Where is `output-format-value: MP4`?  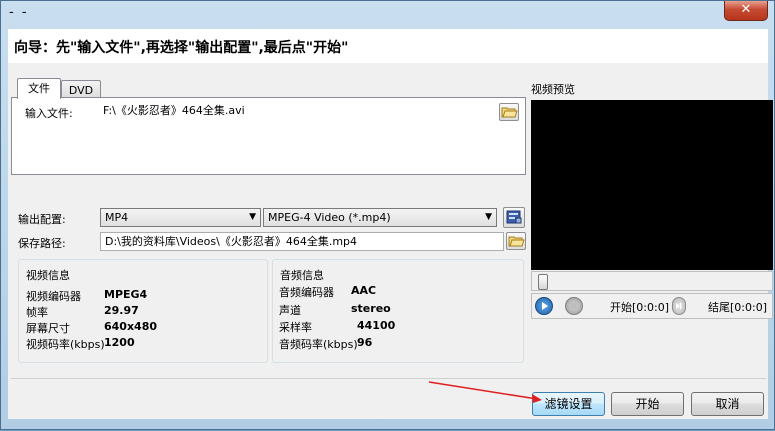 output-format-value: MP4 is located at coordinates (117, 217).